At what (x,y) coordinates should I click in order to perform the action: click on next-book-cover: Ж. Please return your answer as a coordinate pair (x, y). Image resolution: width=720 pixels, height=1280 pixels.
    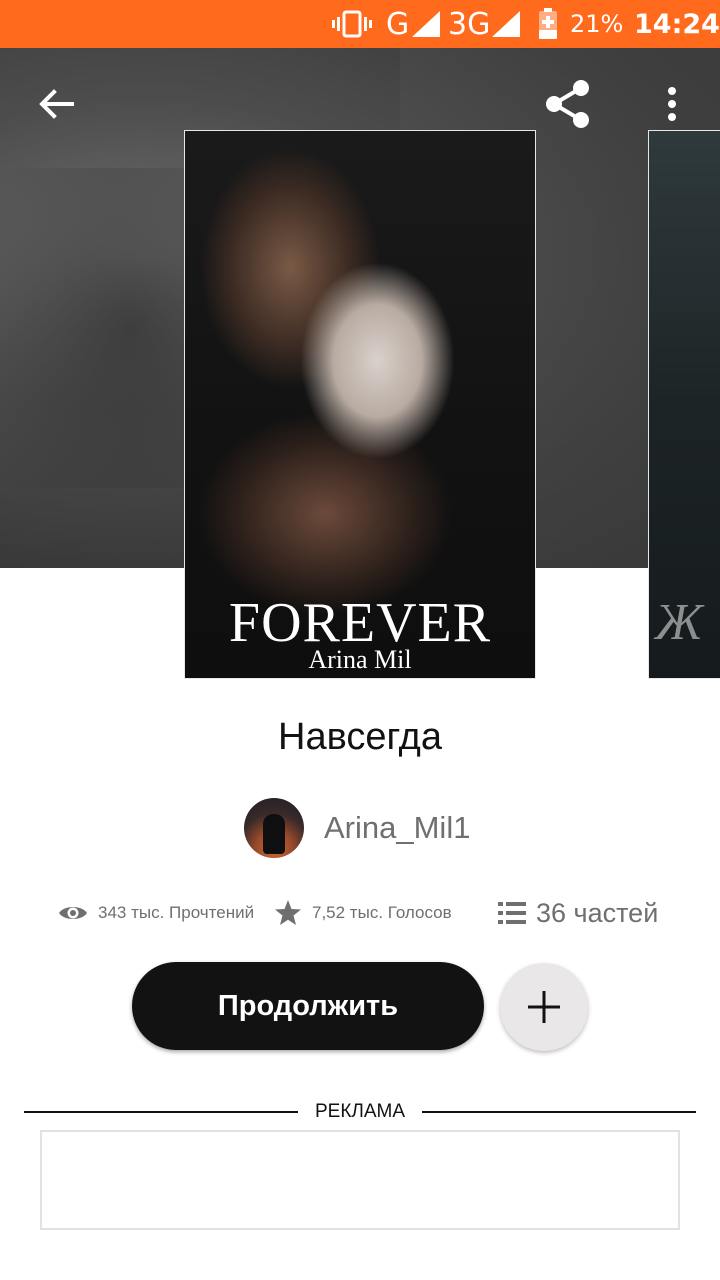
    Looking at the image, I should click on (684, 404).